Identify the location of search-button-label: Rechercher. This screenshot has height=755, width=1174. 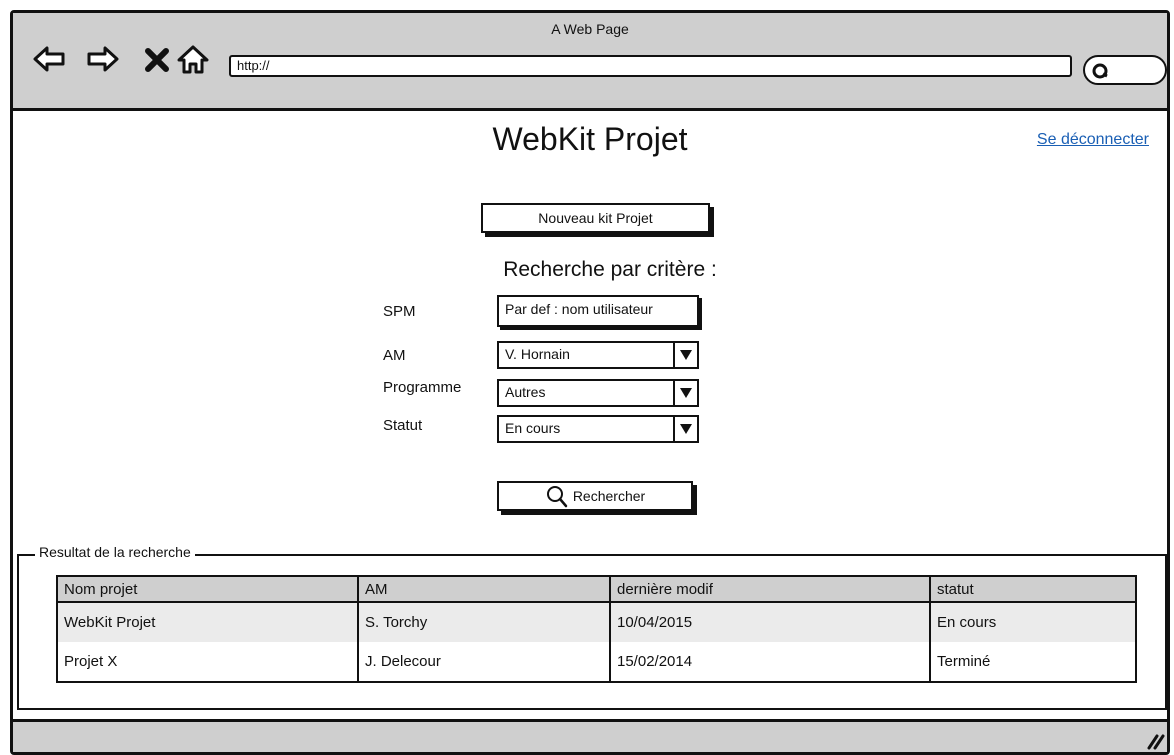
(609, 496).